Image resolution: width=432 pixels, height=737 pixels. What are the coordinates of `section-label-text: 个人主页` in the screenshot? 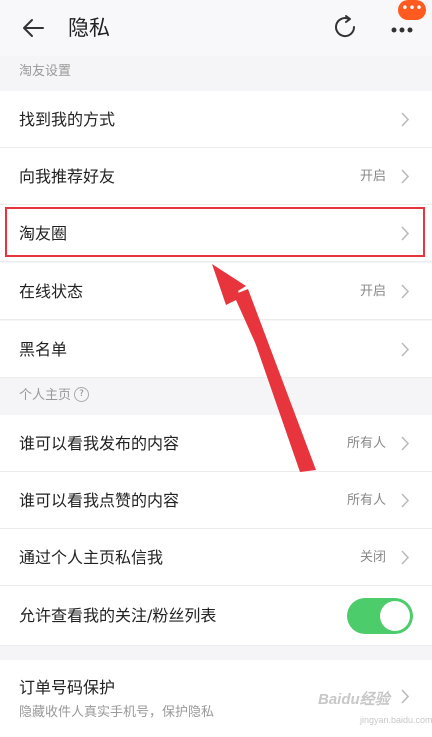 It's located at (45, 395).